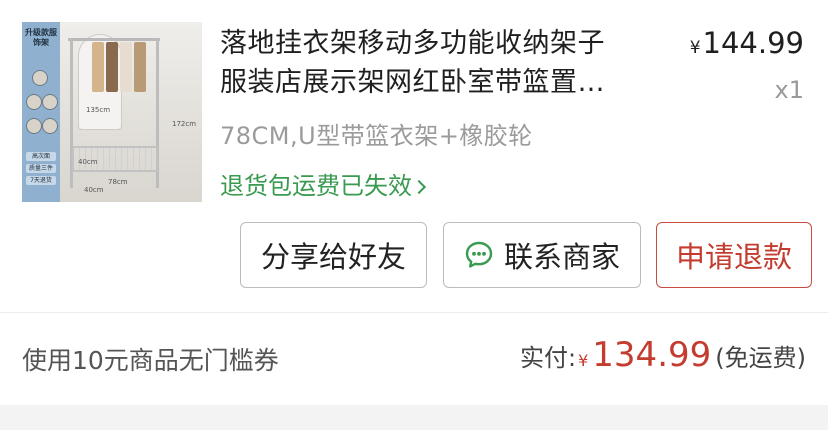 This screenshot has height=430, width=828. Describe the element at coordinates (414, 417) in the screenshot. I see `footer-spacer` at that location.